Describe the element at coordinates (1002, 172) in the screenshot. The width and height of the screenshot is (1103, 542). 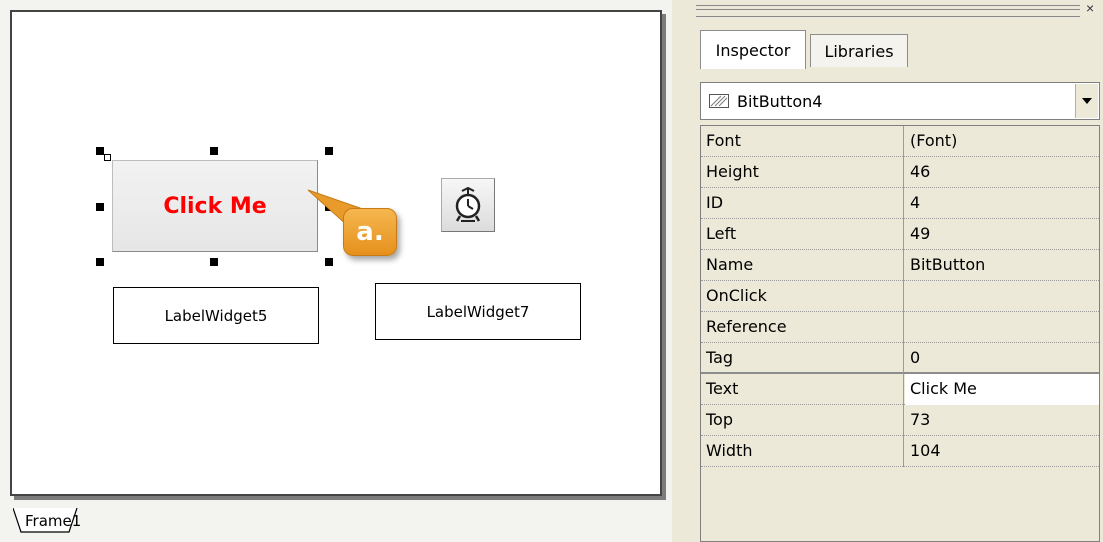
I see `property-value: 46` at that location.